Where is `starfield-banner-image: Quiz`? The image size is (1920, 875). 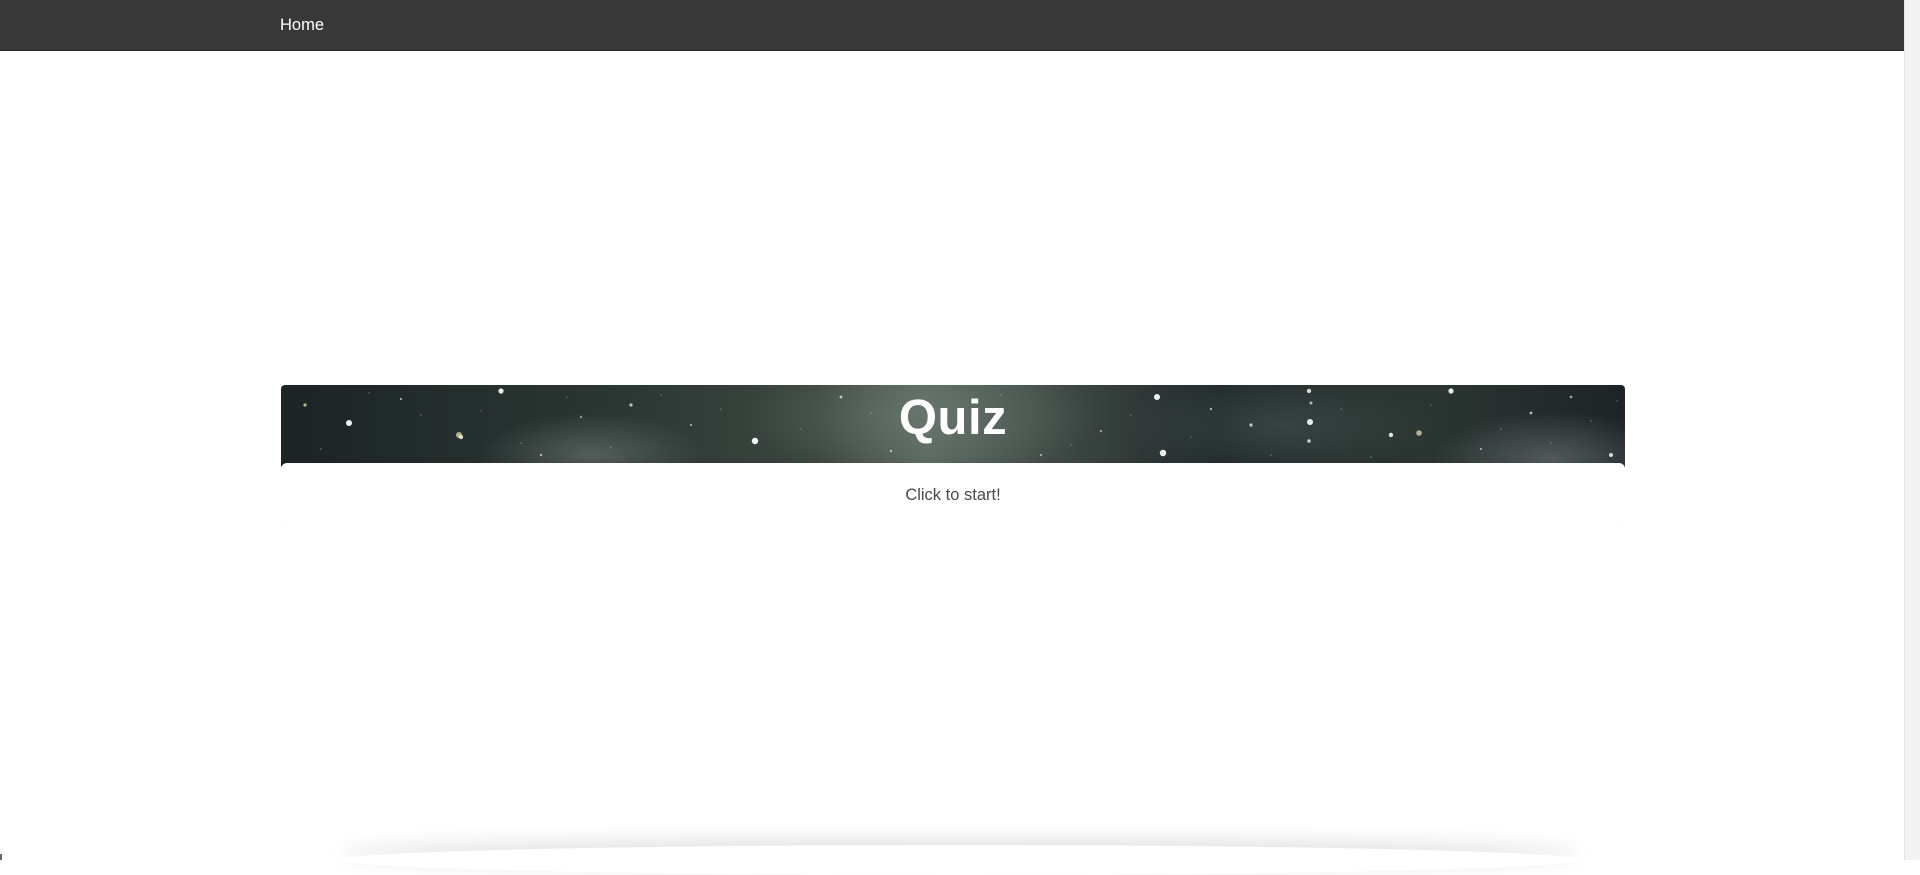 starfield-banner-image: Quiz is located at coordinates (953, 426).